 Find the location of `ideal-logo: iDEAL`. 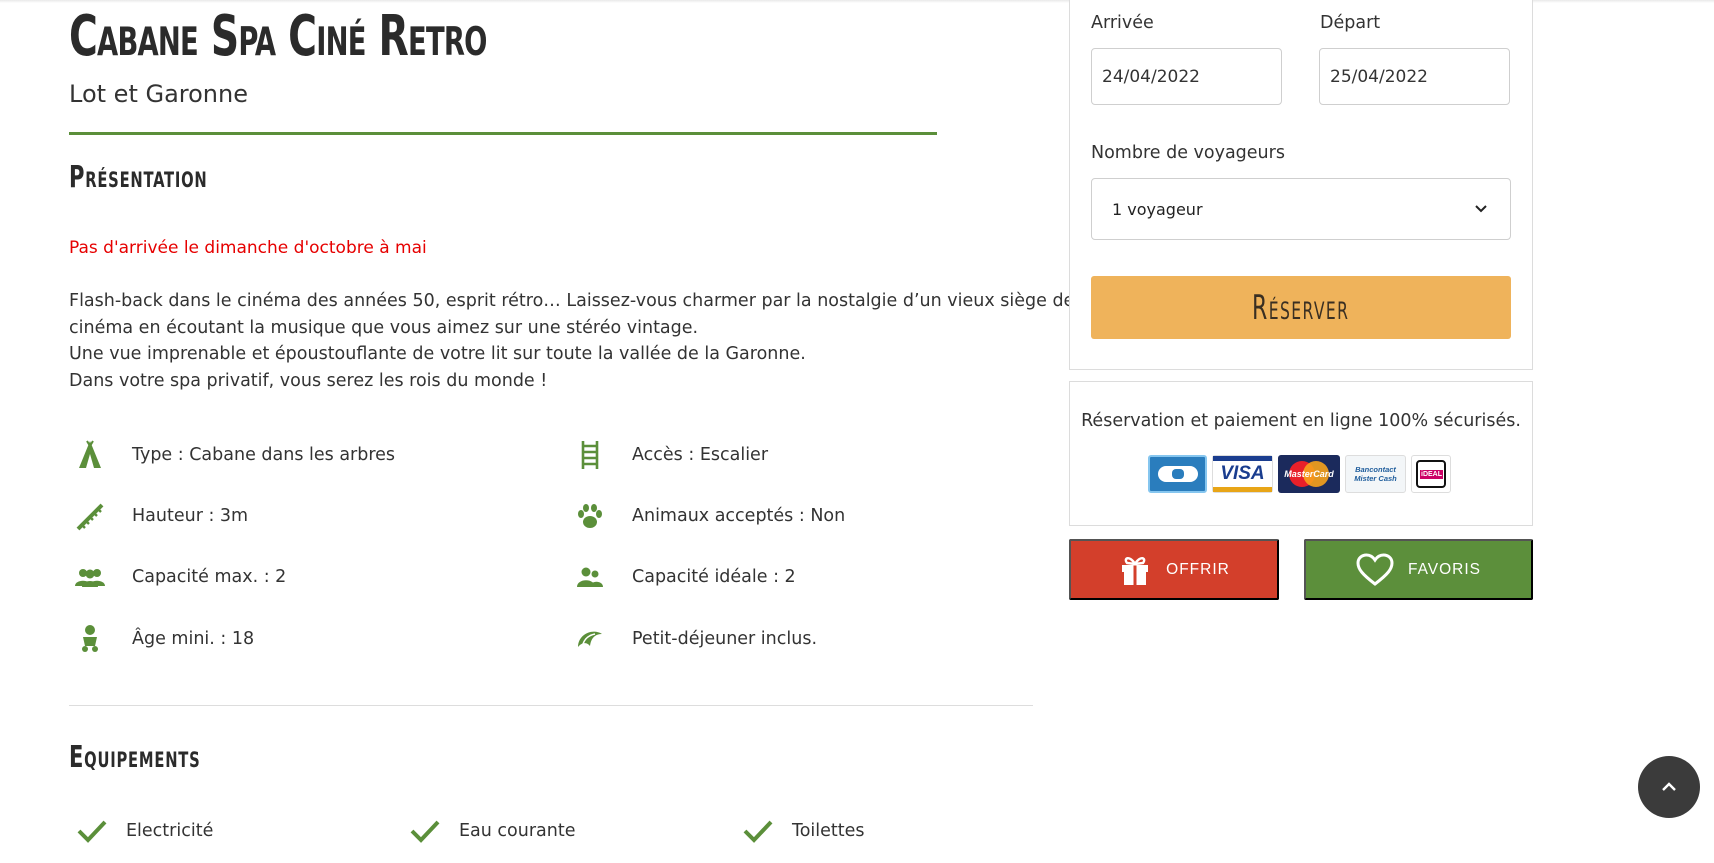

ideal-logo: iDEAL is located at coordinates (1431, 474).